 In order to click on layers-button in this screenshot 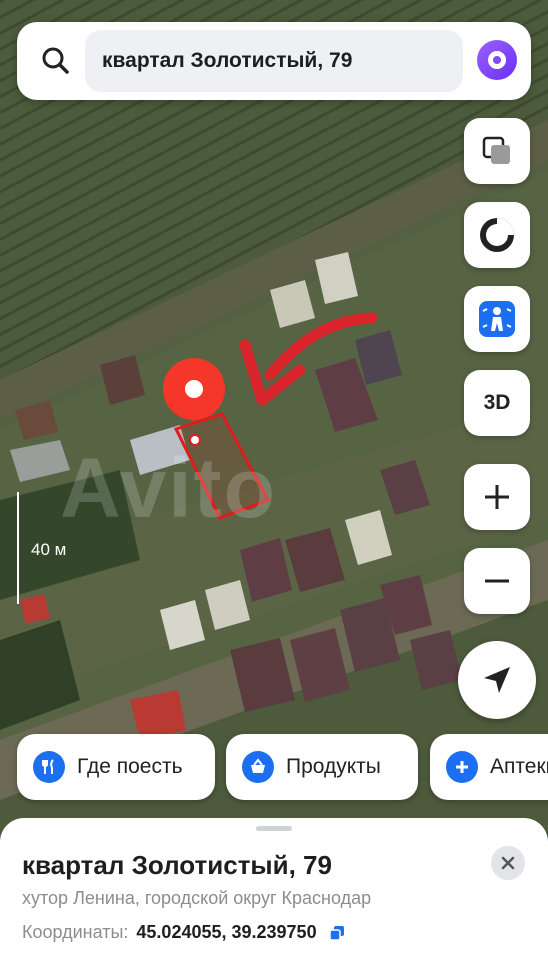, I will do `click(497, 151)`.